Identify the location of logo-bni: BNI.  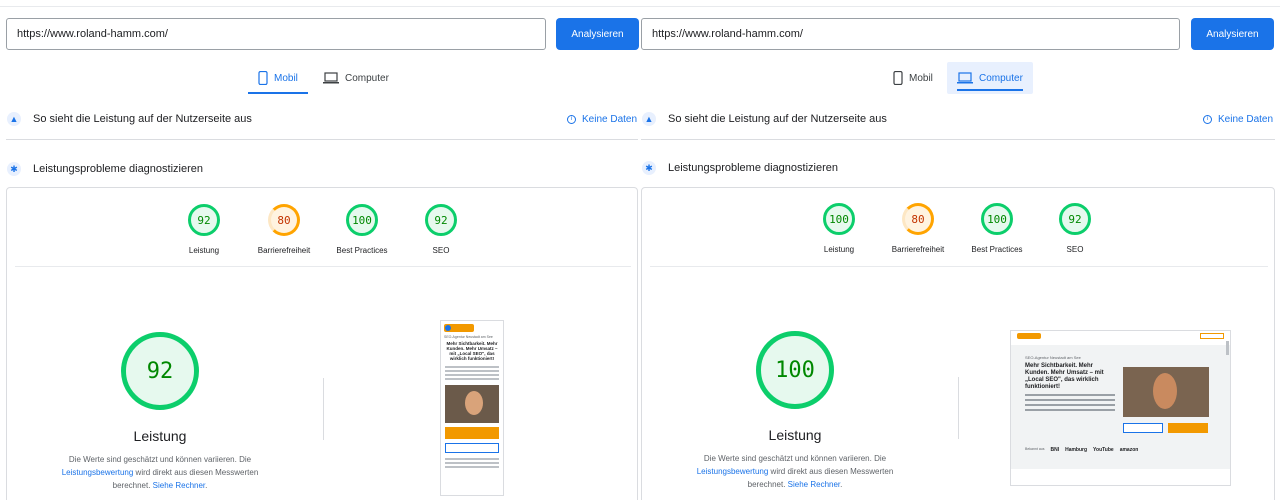
(1055, 450).